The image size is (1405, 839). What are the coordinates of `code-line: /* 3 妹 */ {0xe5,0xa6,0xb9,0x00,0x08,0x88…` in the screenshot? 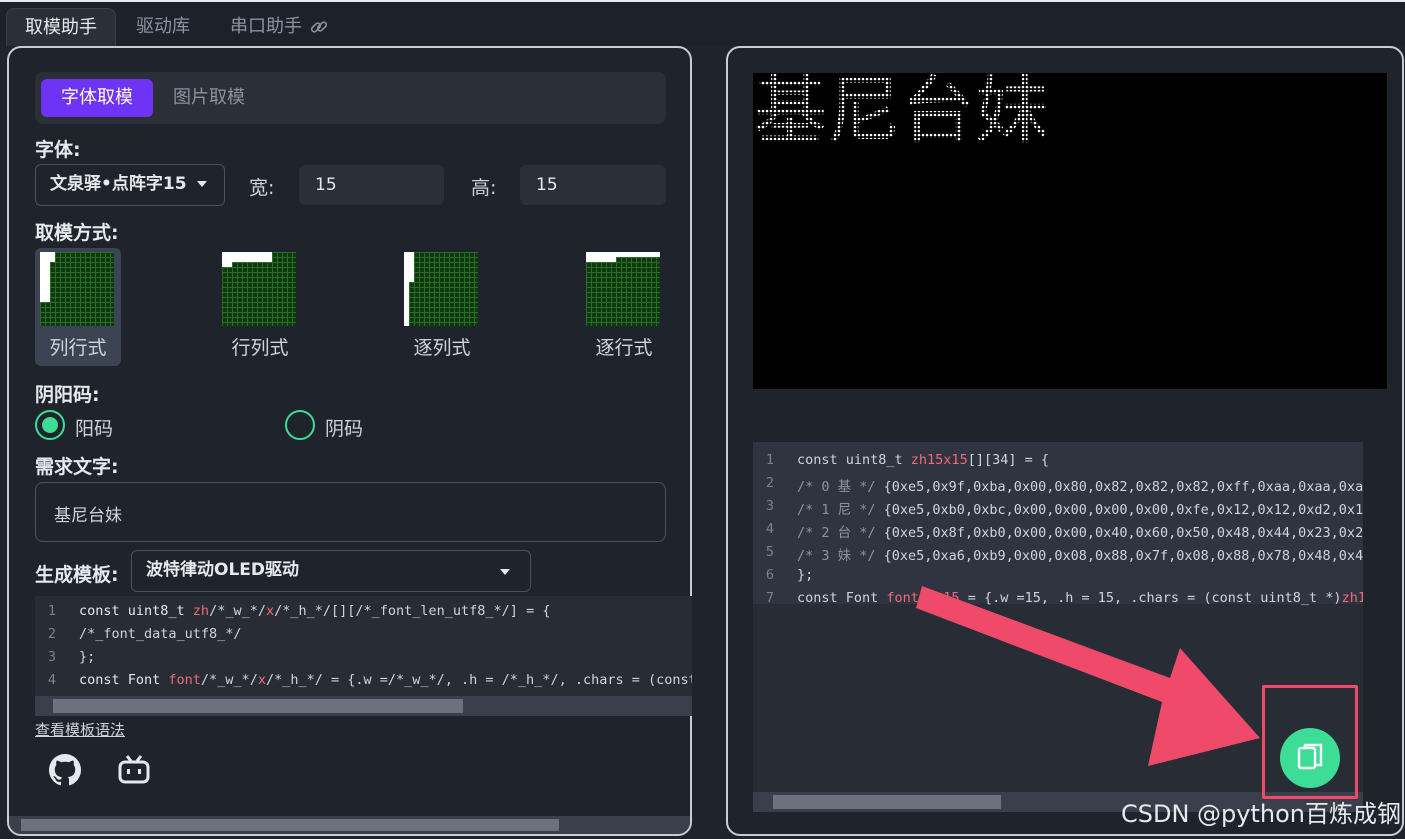 It's located at (1080, 556).